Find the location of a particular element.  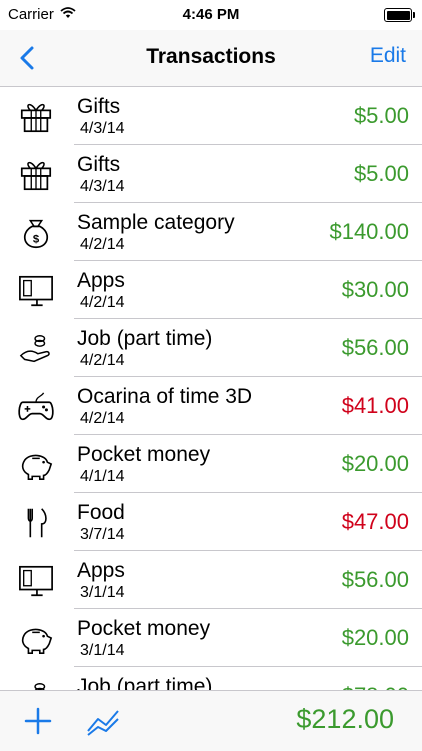

transaction-row: Apps 3/1/14 $56.00 is located at coordinates (211, 580).